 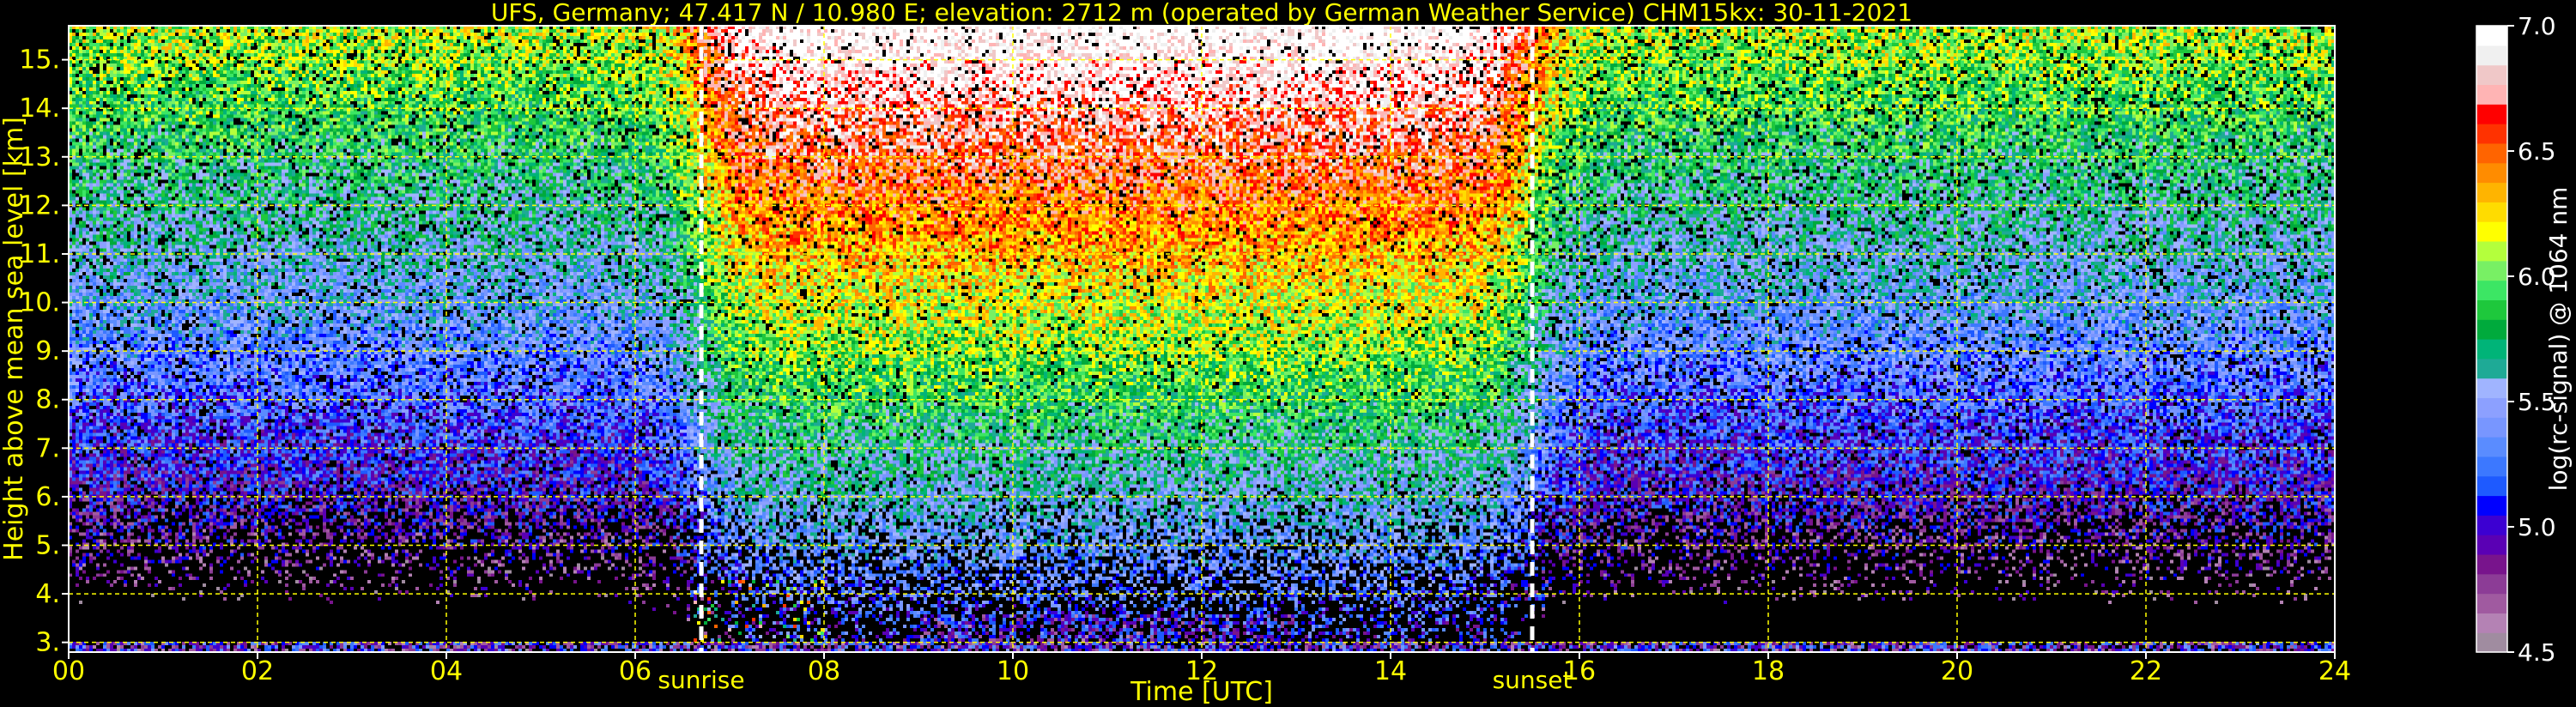 What do you see at coordinates (824, 671) in the screenshot?
I see `x-tick-label: 08` at bounding box center [824, 671].